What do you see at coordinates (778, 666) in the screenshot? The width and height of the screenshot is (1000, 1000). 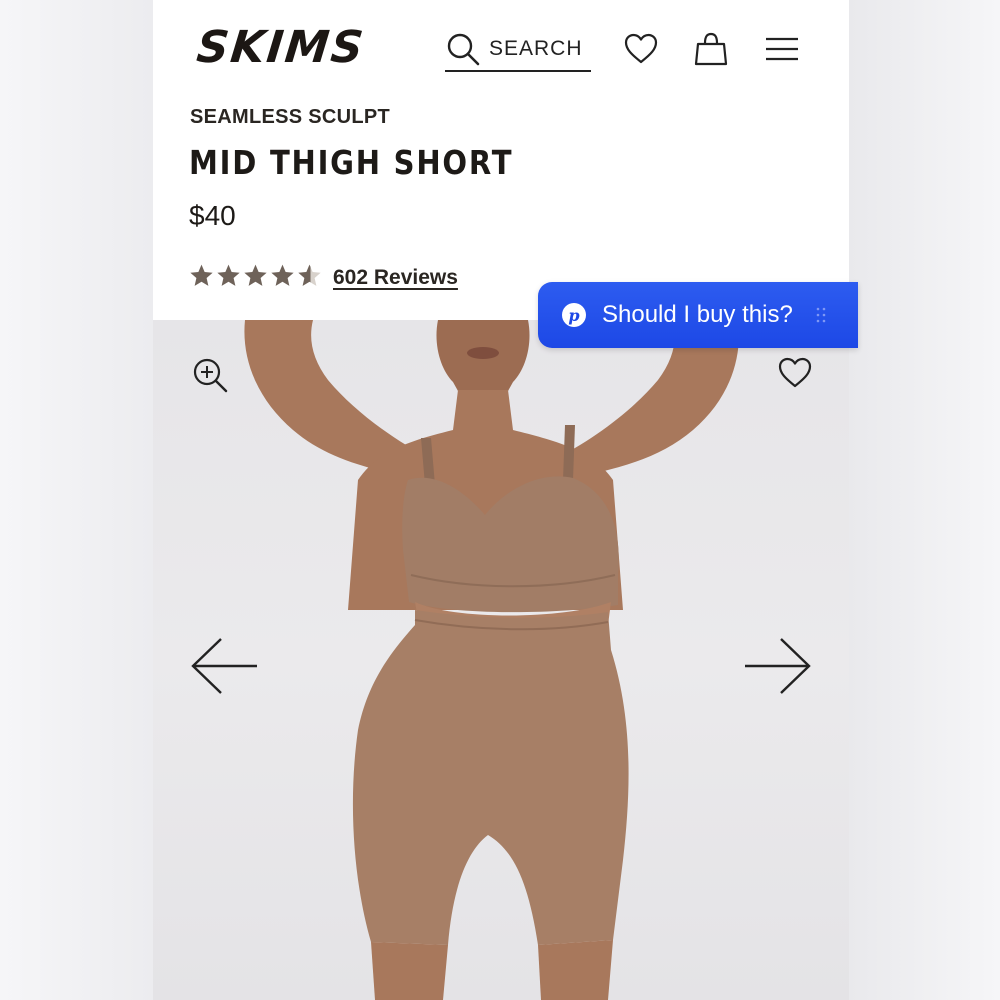 I see `arrow-right-icon` at bounding box center [778, 666].